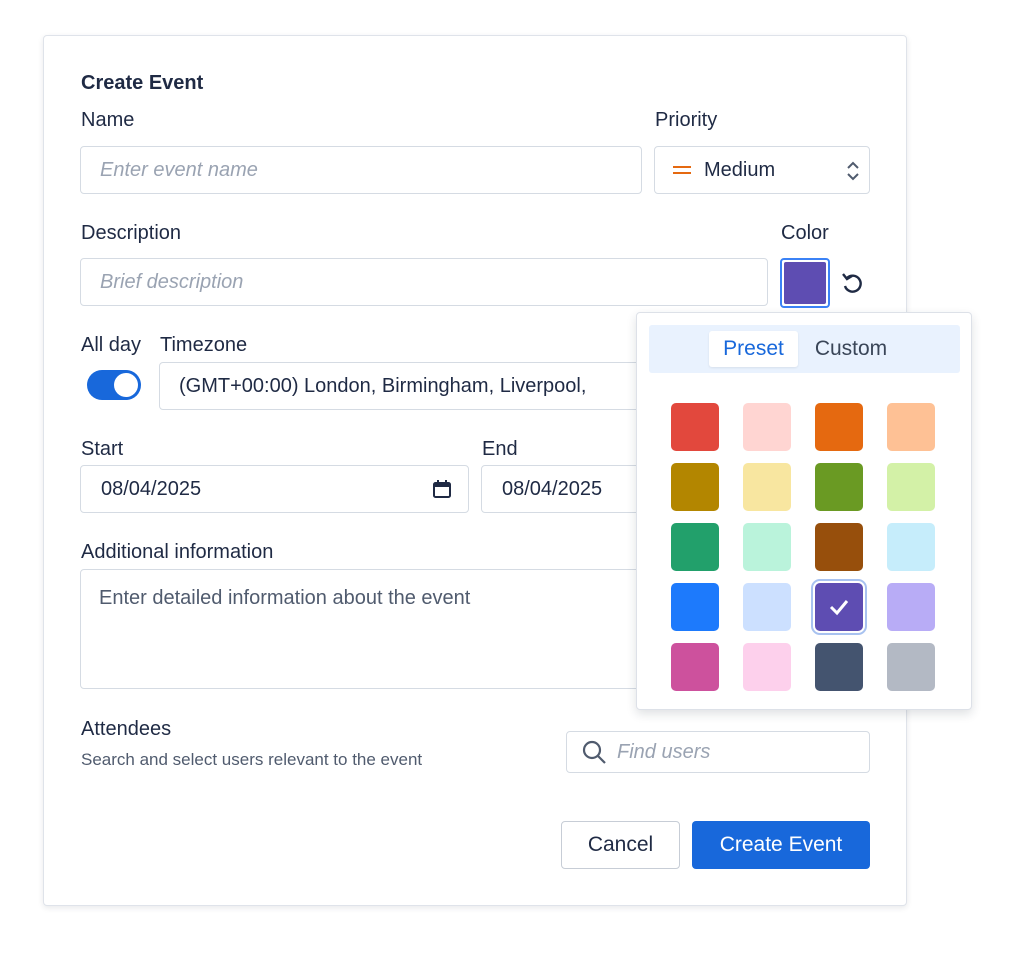  I want to click on all-day-label: All day, so click(111, 345).